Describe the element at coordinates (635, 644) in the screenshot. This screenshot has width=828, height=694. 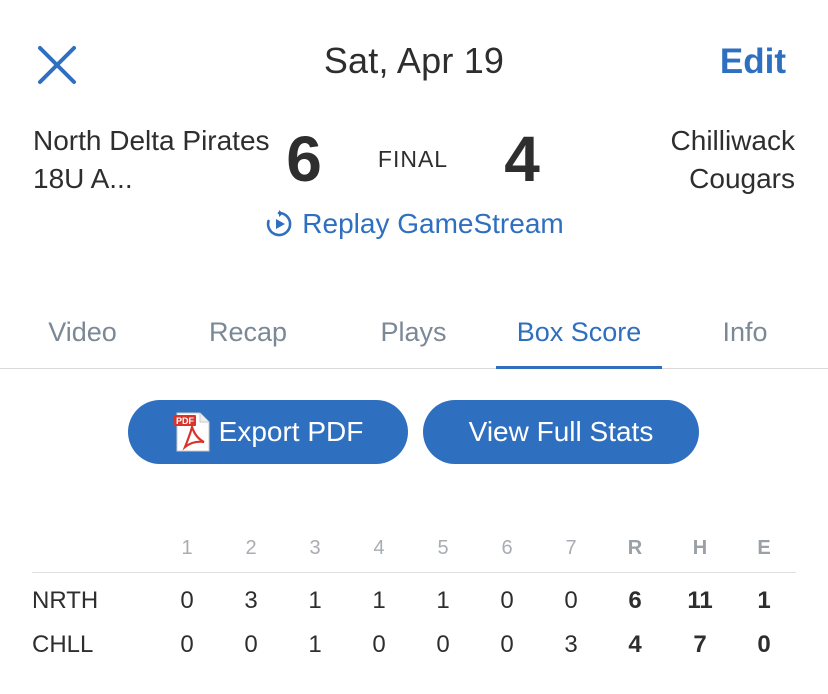
I see `runs-total: 4` at that location.